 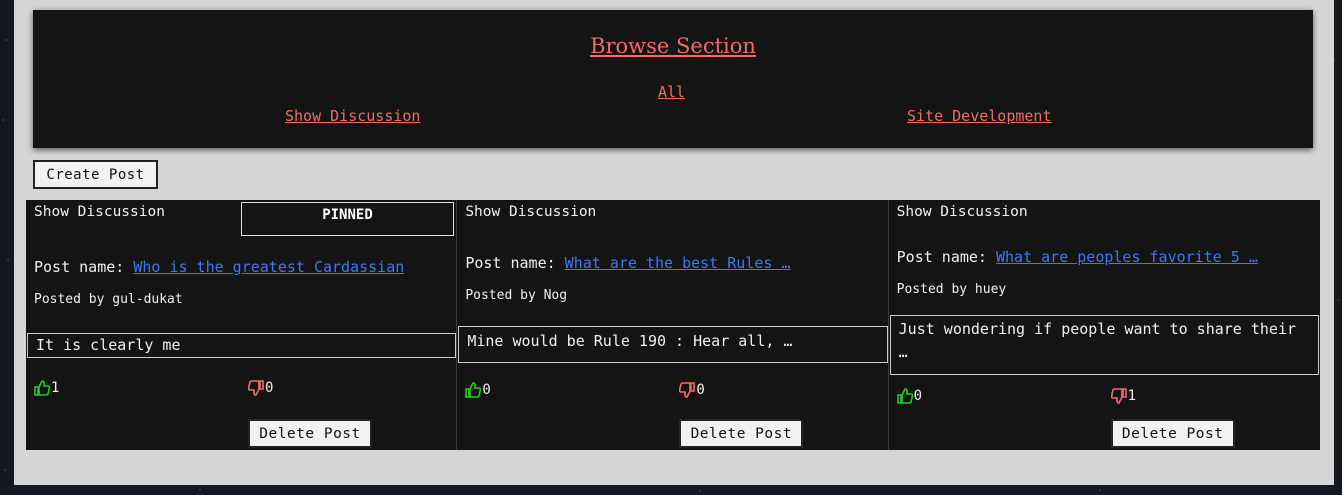 I want to click on post-author: Posted by Nog, so click(x=516, y=295).